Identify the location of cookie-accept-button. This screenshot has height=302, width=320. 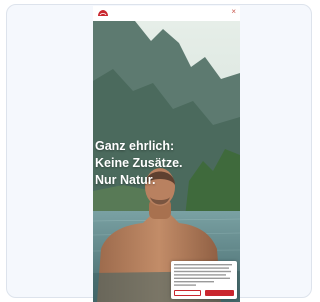
(219, 293).